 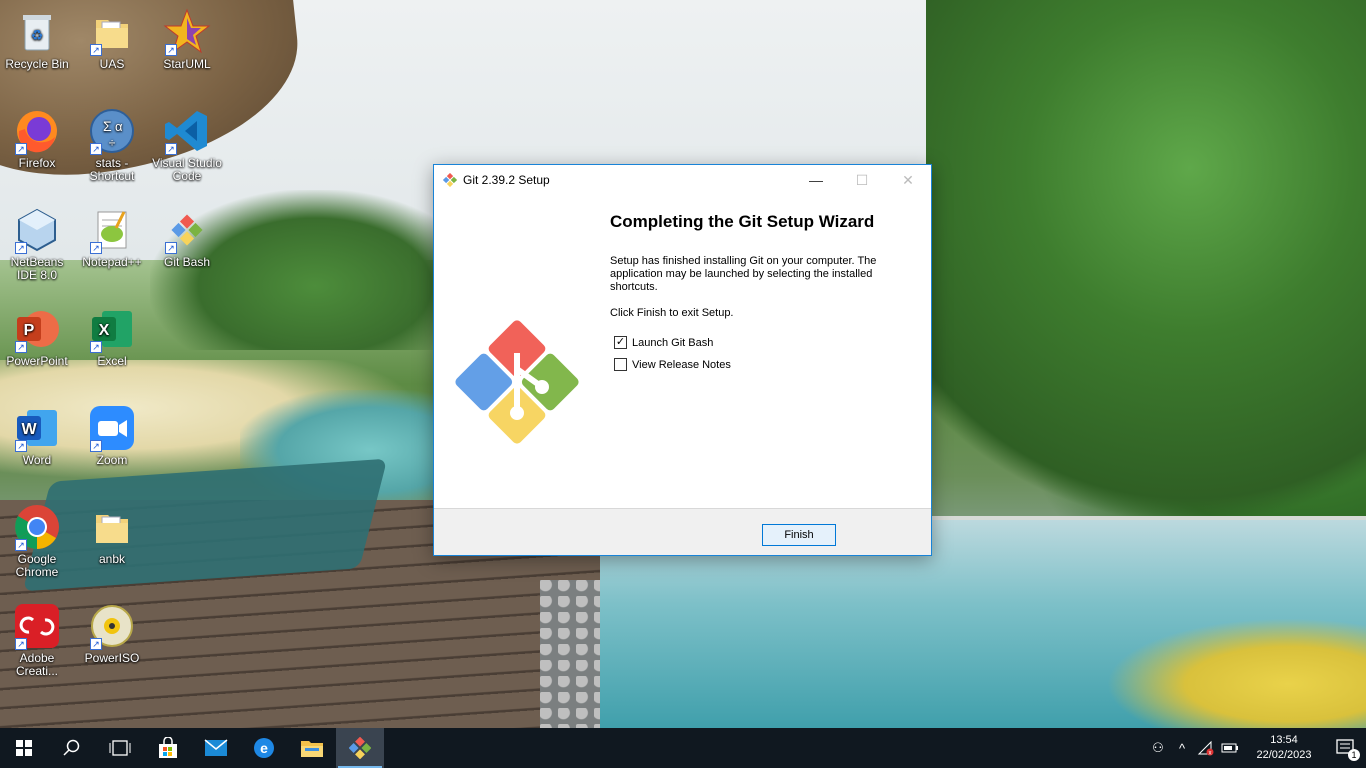 I want to click on git-bash-icon: ↗, so click(x=187, y=230).